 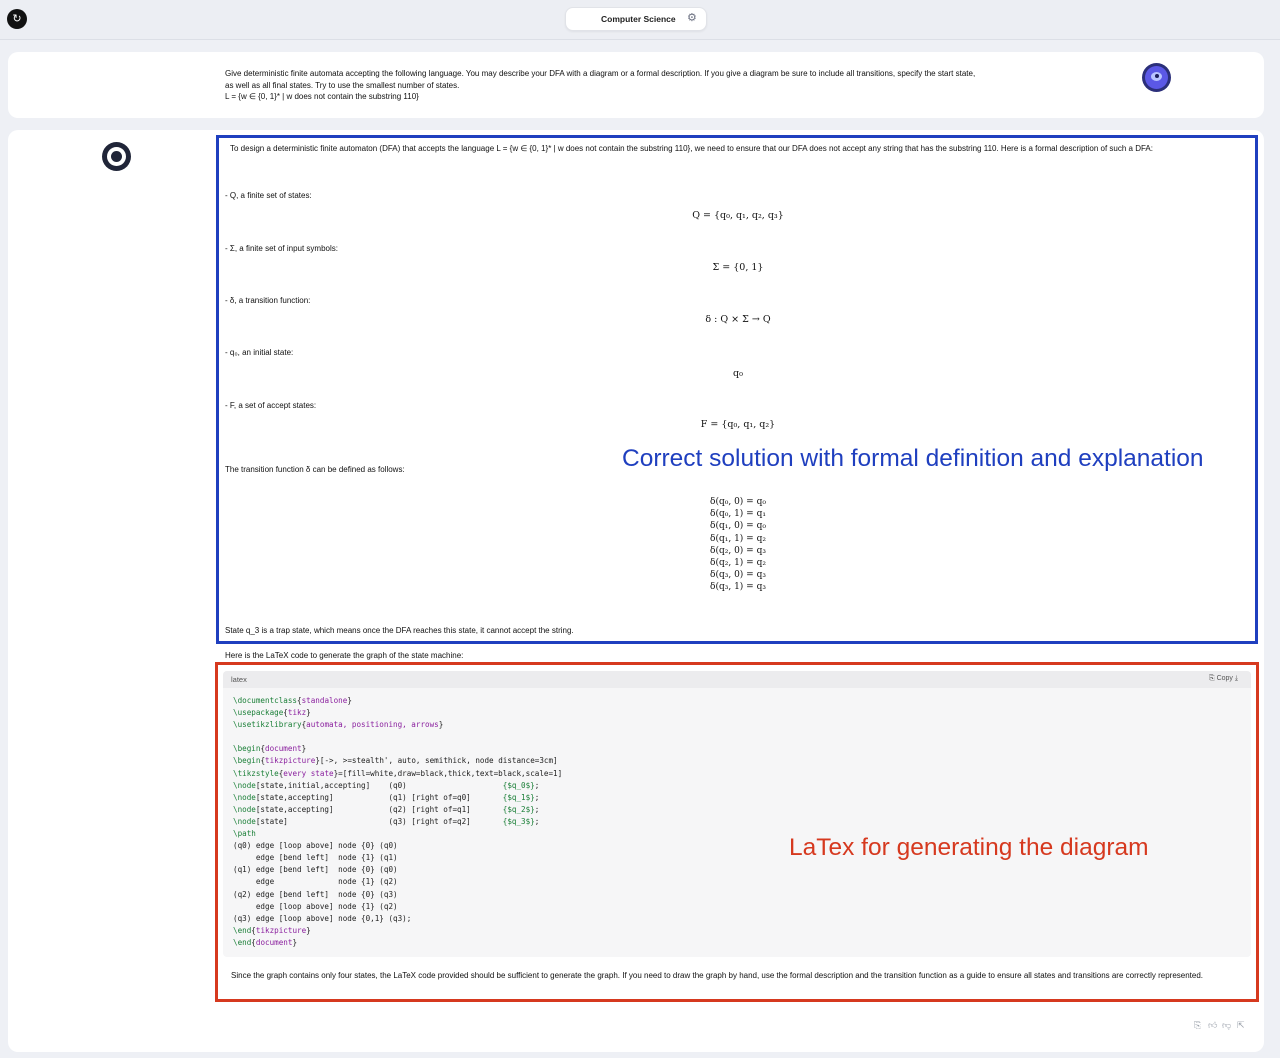 What do you see at coordinates (315, 906) in the screenshot?
I see `code-line: edge [loop above] node {1} (q2)` at bounding box center [315, 906].